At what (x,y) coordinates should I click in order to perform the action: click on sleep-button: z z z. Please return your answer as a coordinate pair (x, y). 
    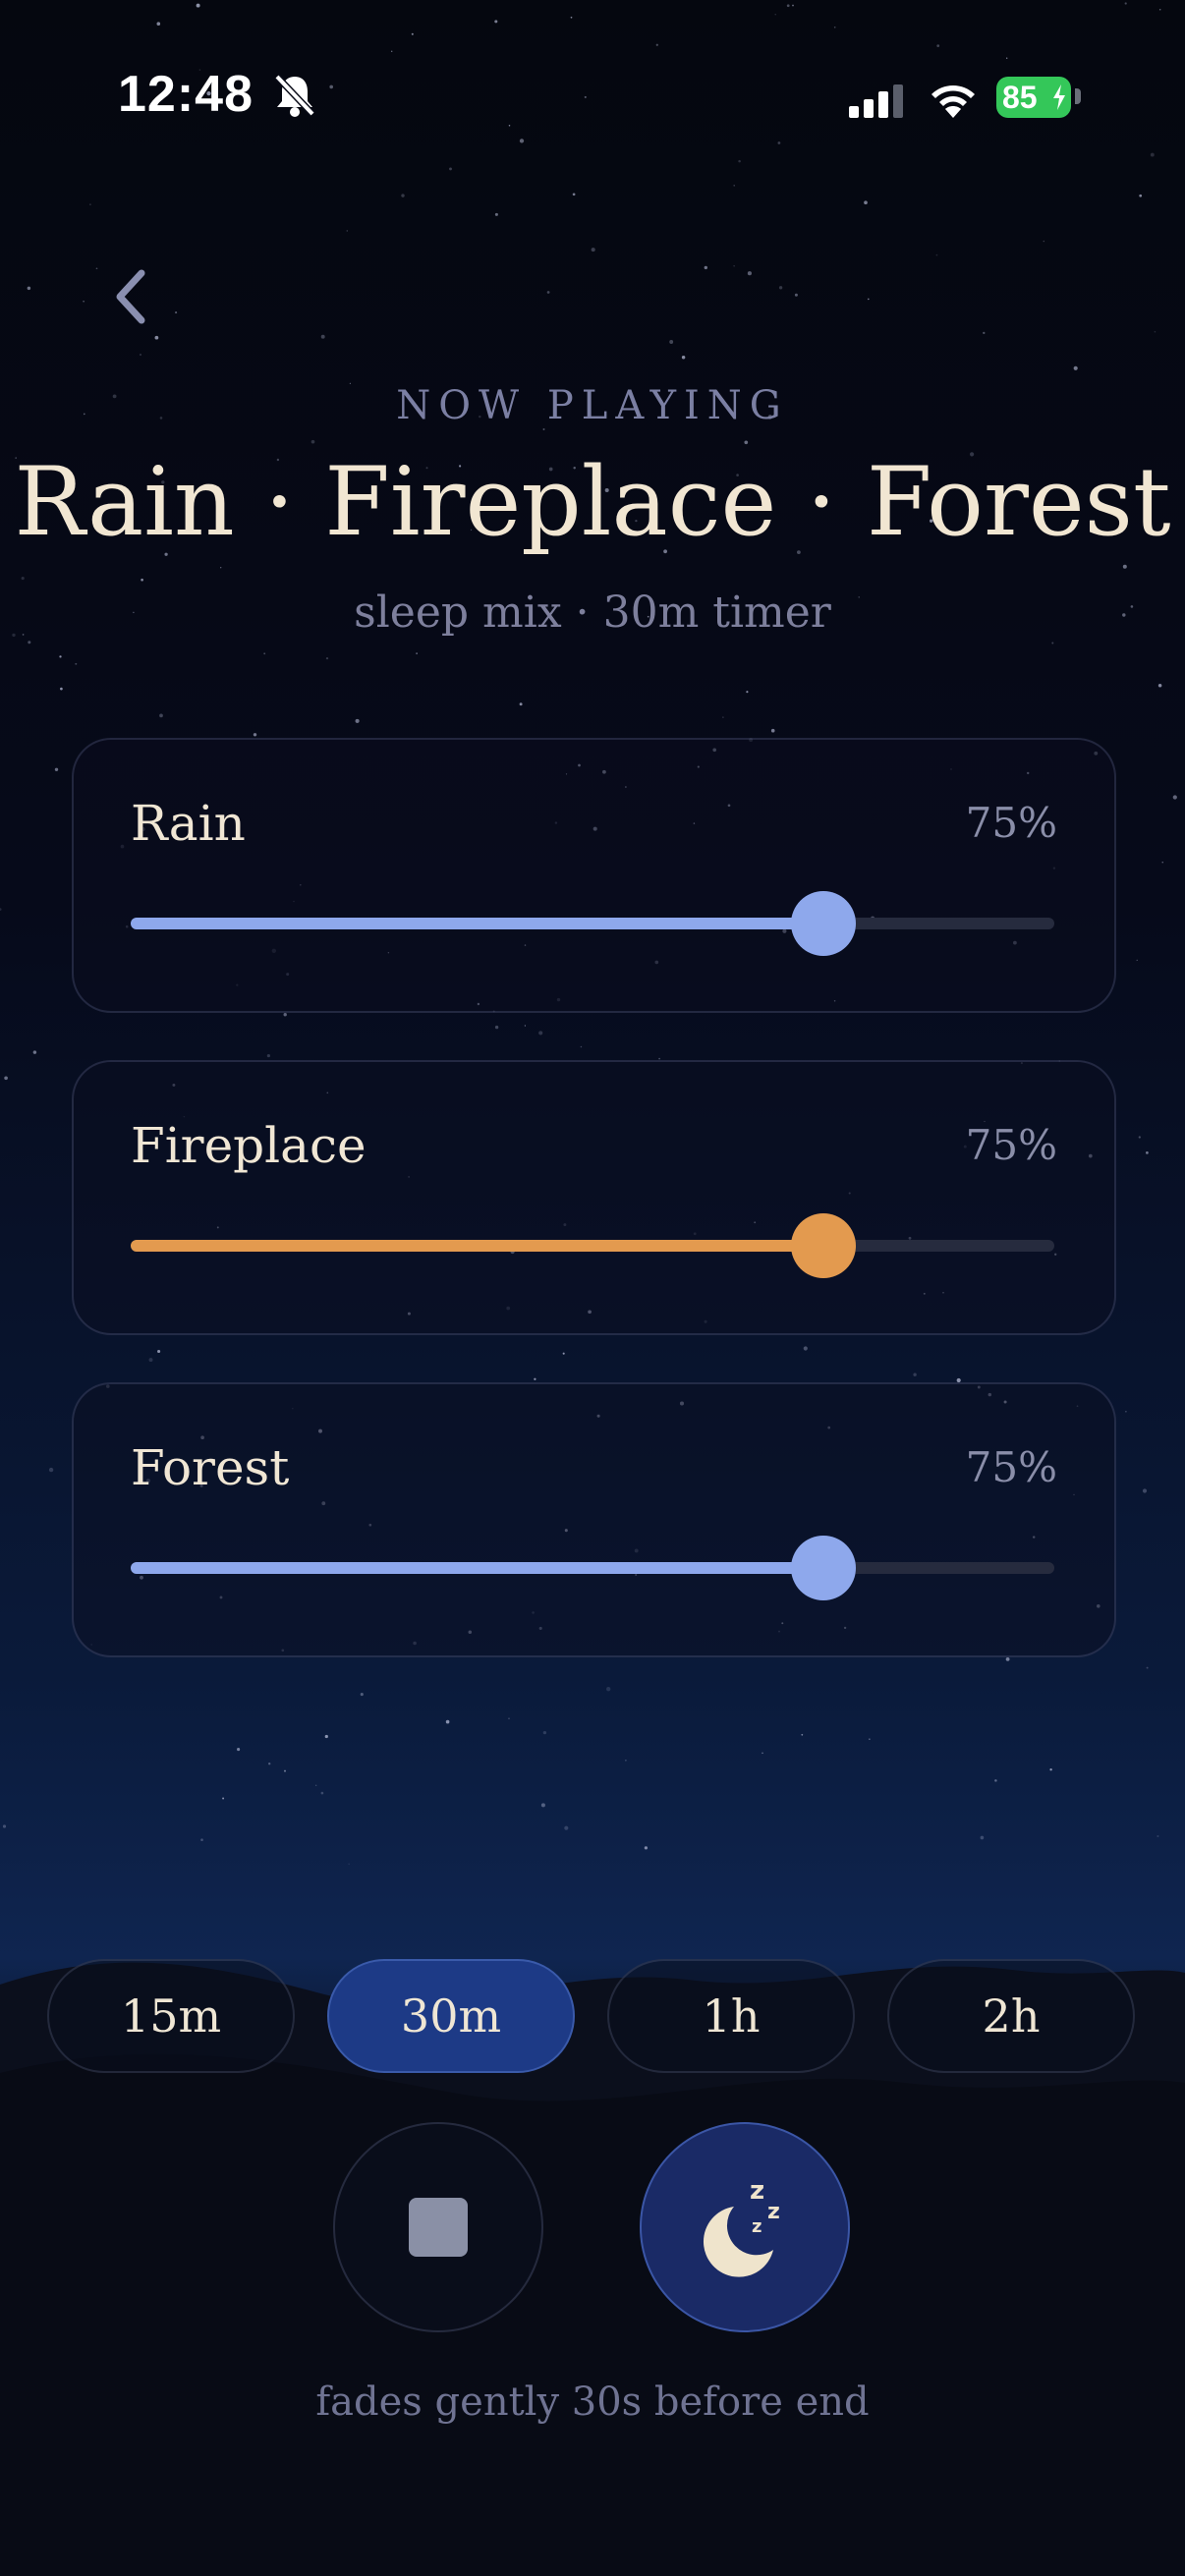
    Looking at the image, I should click on (745, 2227).